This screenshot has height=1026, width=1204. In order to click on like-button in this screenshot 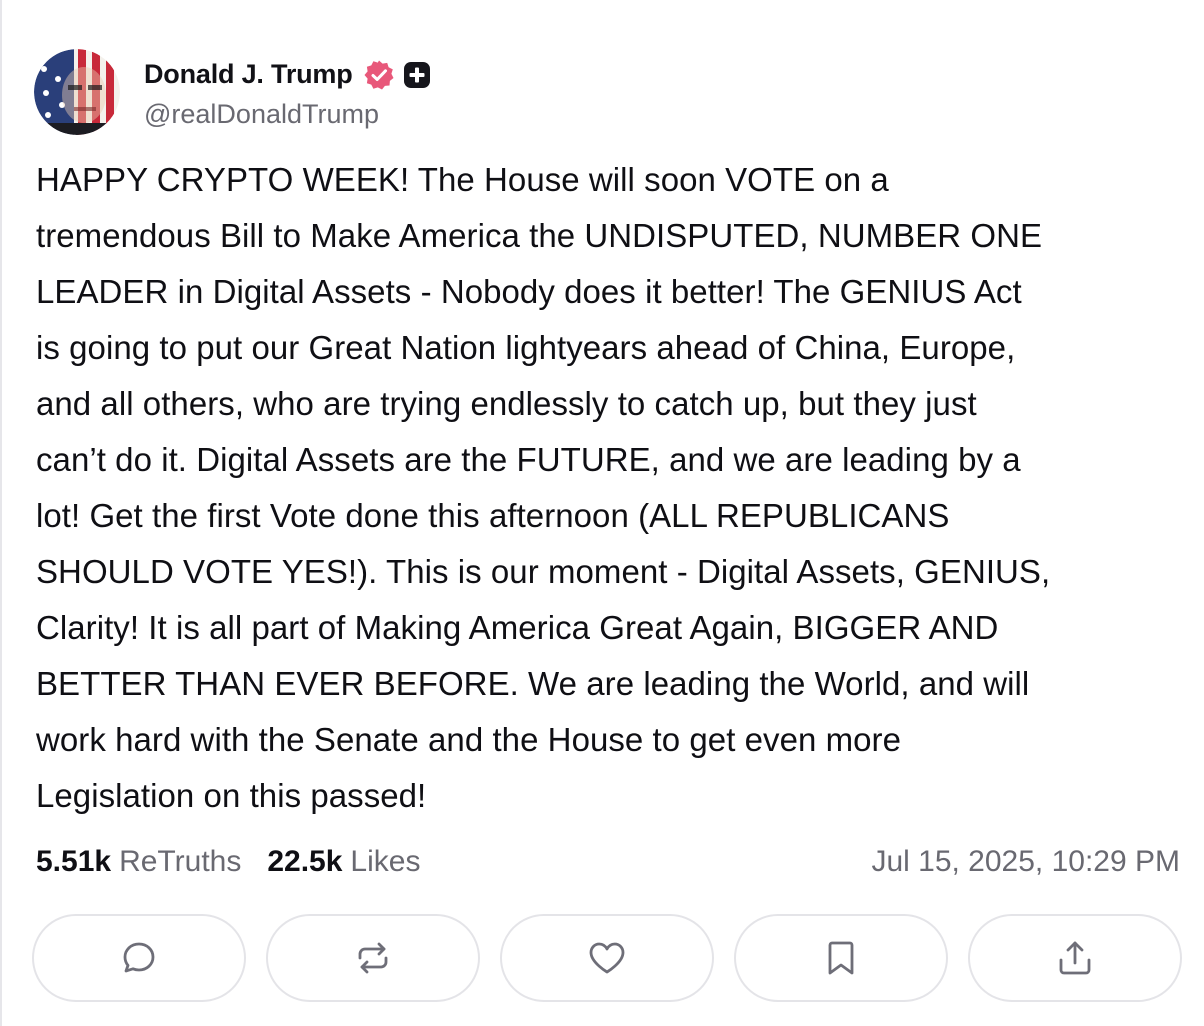, I will do `click(607, 958)`.